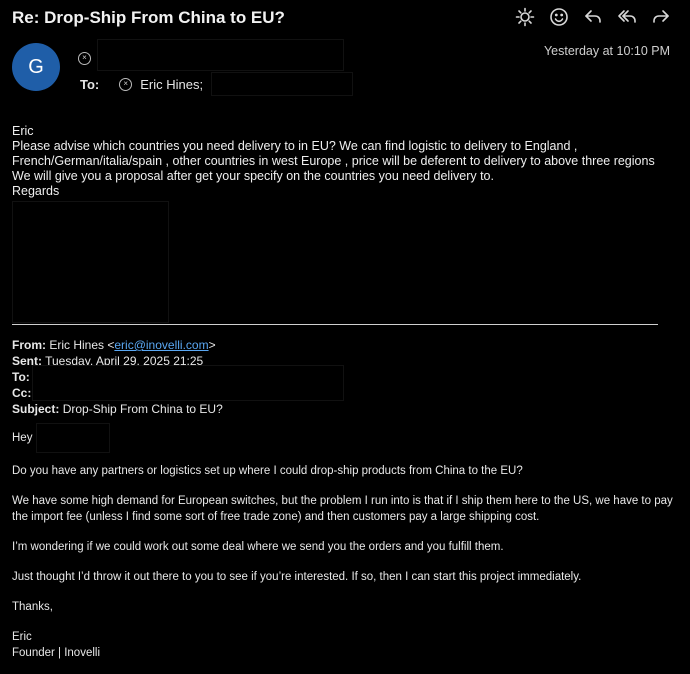 This screenshot has height=674, width=690. Describe the element at coordinates (73, 438) in the screenshot. I see `redacted-greeting-name` at that location.